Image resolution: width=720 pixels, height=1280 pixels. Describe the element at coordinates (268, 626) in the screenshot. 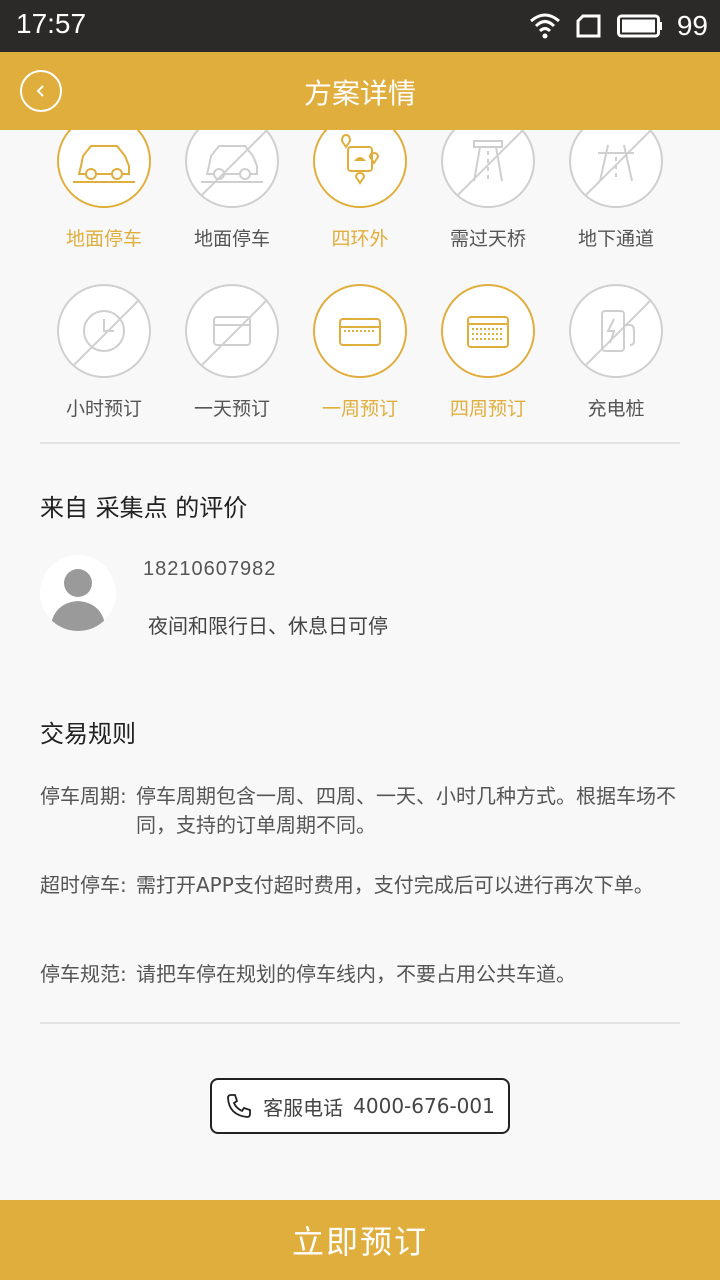

I see `review-text: 夜间和限行日、休息日可停` at that location.